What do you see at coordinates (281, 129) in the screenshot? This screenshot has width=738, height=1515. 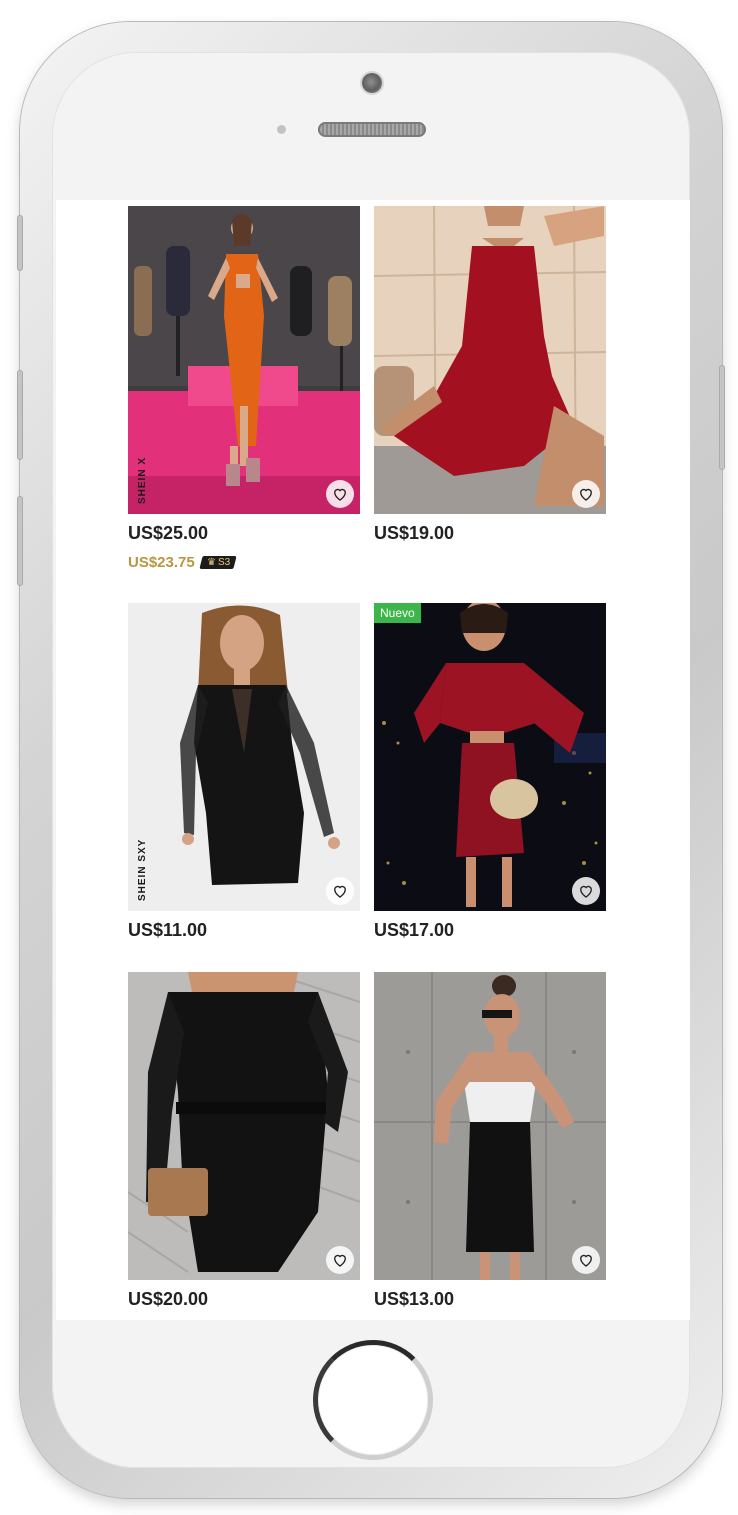 I see `proximity-sensor` at bounding box center [281, 129].